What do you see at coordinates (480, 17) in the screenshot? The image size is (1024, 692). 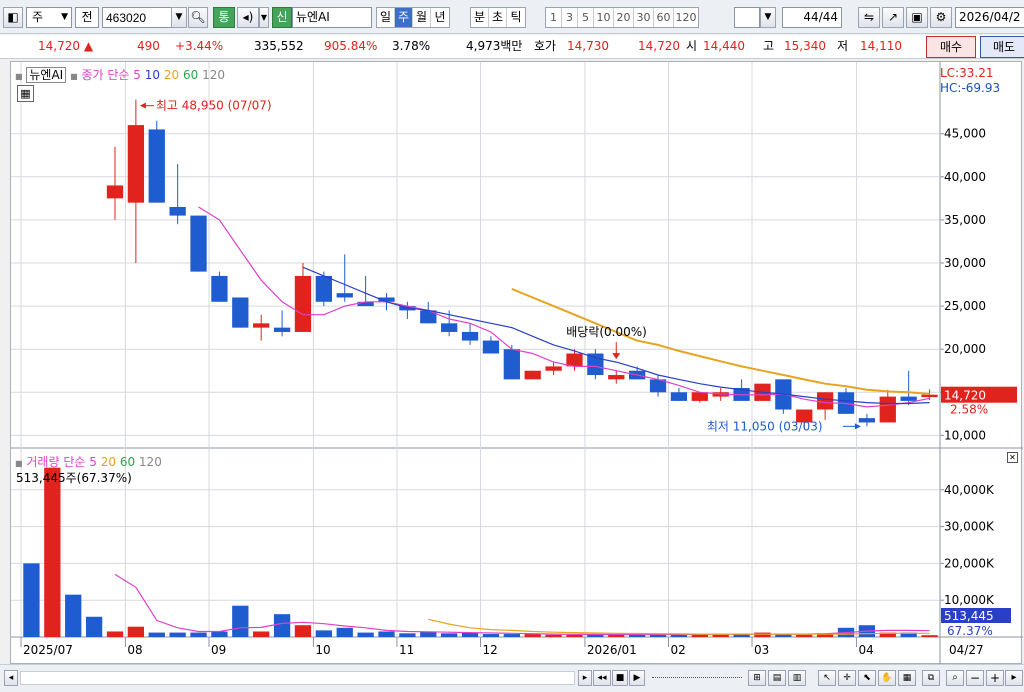 I see `tab-minute: 분` at bounding box center [480, 17].